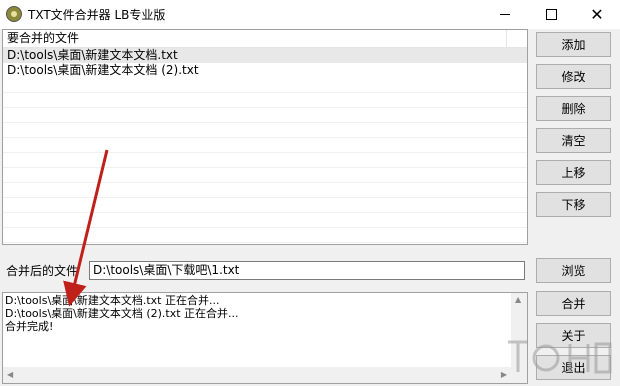 The image size is (620, 386). I want to click on minimize-button, so click(505, 14).